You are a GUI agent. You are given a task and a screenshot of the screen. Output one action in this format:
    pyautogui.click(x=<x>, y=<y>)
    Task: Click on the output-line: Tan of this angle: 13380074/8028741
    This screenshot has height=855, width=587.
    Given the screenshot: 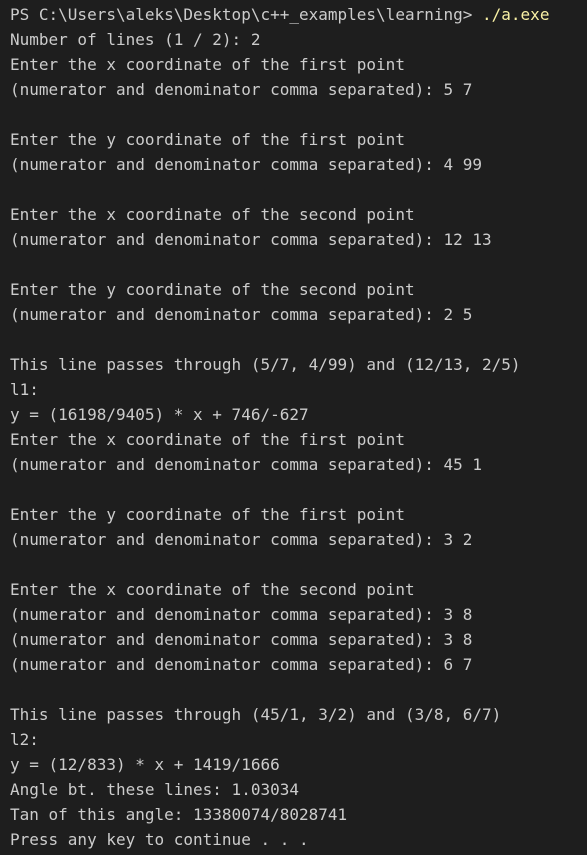 What is the action you would take?
    pyautogui.click(x=179, y=814)
    